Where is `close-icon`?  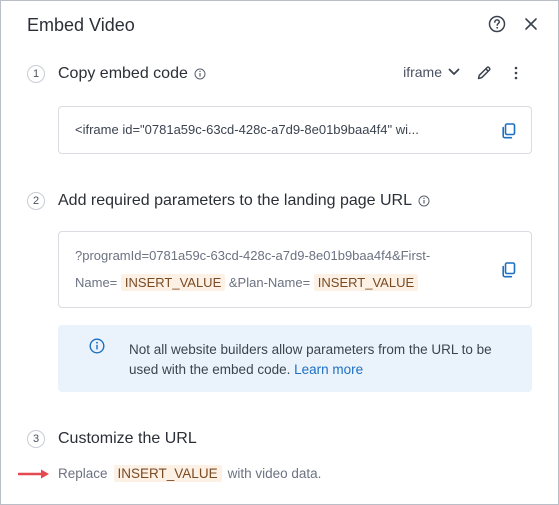
close-icon is located at coordinates (531, 24).